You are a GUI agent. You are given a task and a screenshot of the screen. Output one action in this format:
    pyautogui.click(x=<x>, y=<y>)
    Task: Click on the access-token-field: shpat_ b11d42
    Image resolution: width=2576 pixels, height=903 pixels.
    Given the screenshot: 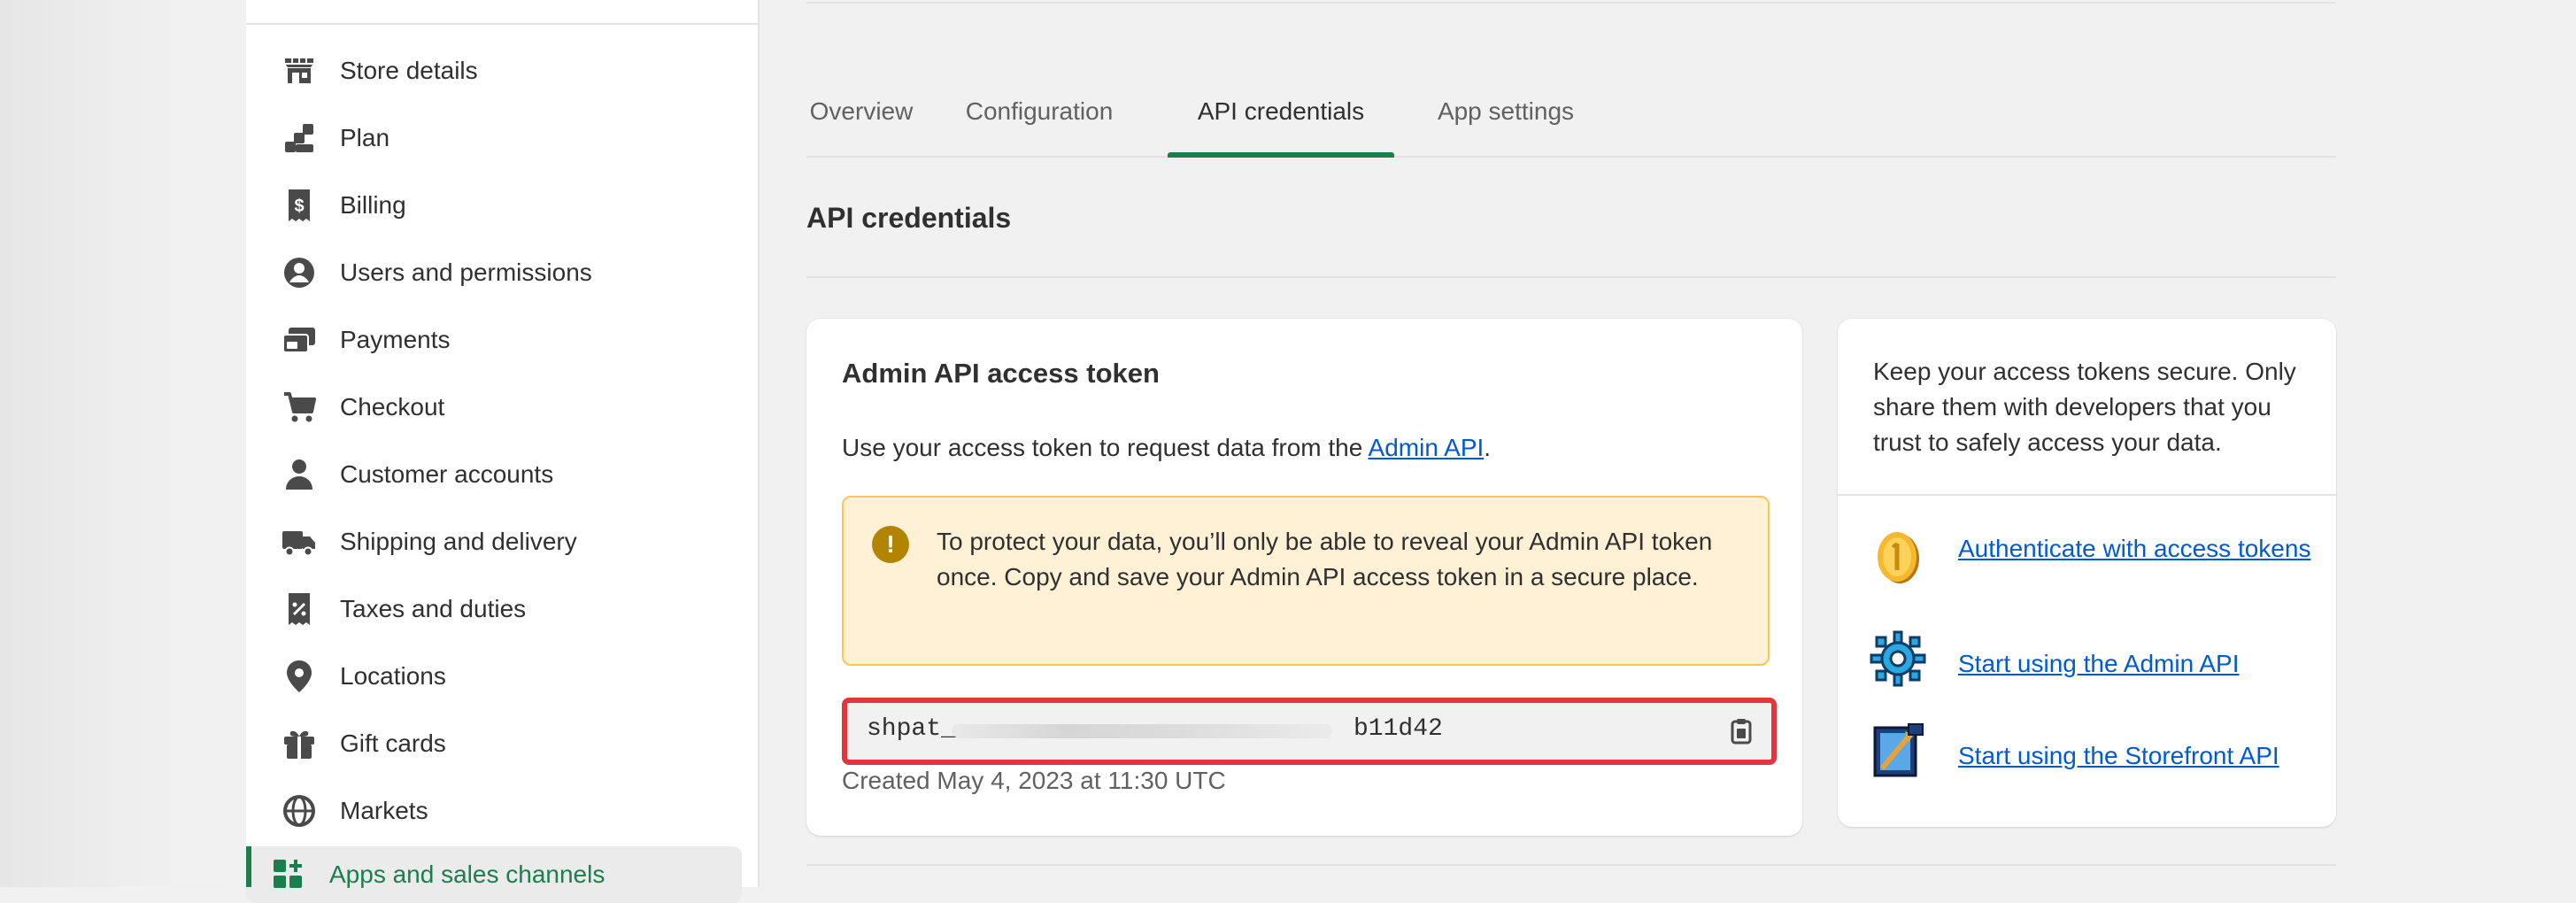 What is the action you would take?
    pyautogui.click(x=1309, y=731)
    